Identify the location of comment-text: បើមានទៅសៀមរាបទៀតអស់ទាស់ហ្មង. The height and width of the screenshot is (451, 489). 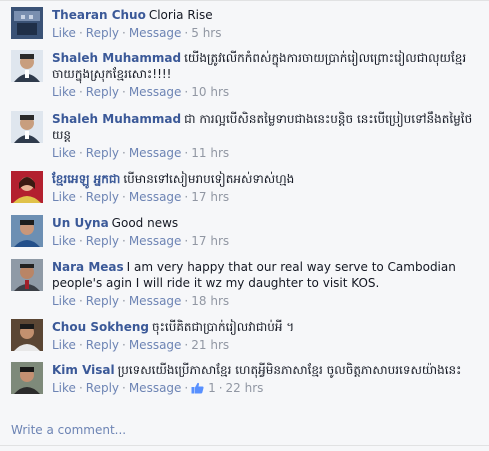
(209, 179).